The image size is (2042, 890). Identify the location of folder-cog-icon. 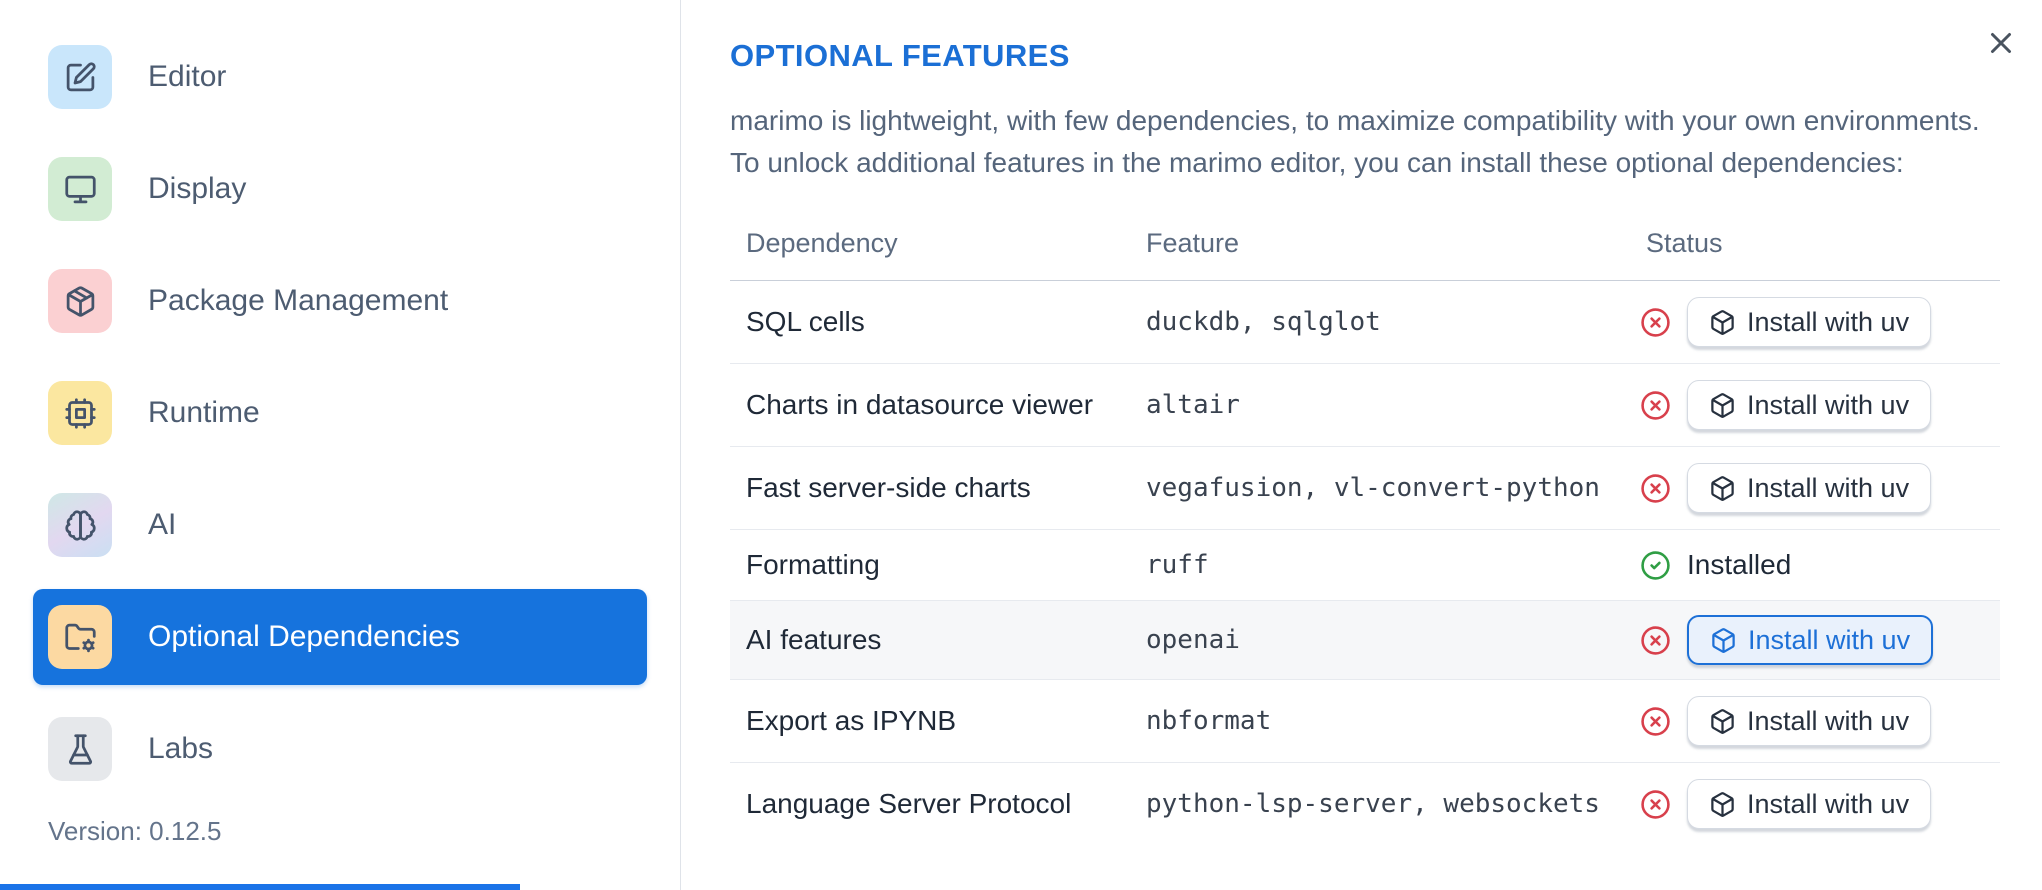
(80, 637).